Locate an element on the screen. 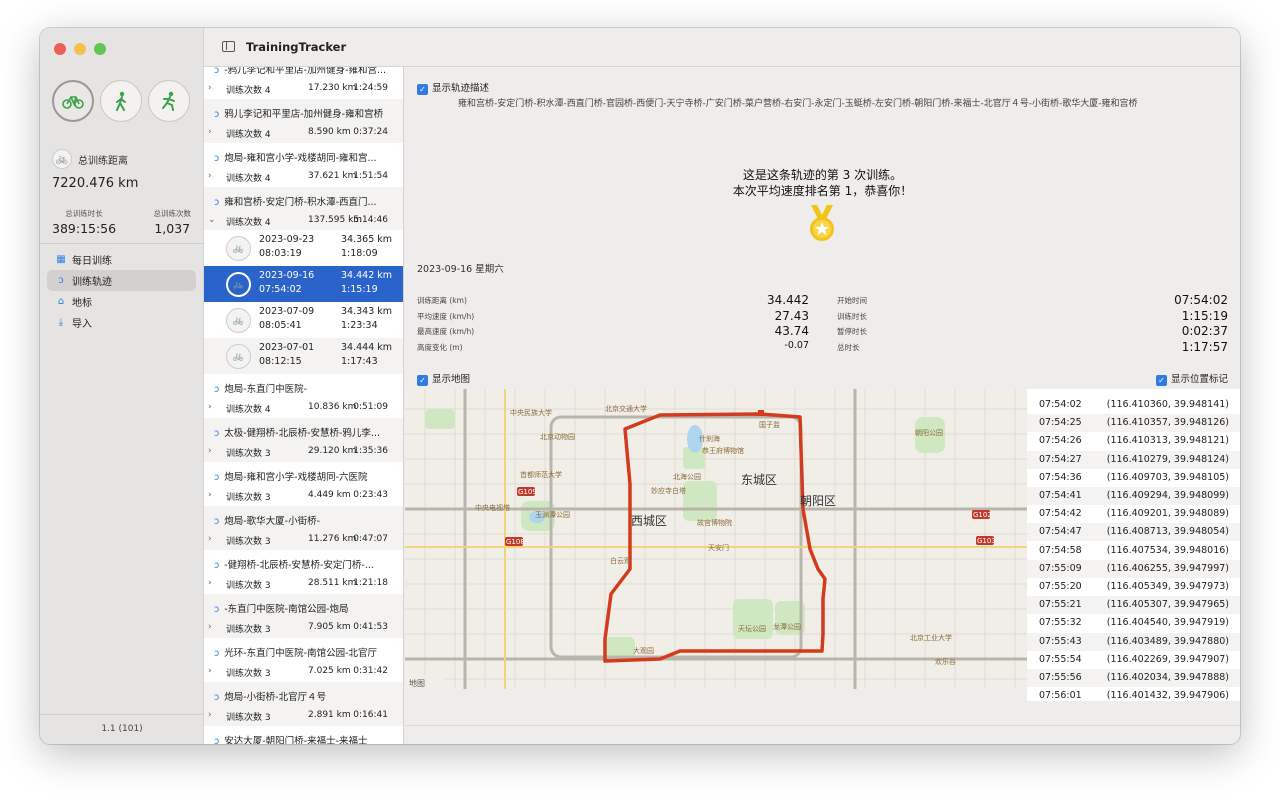 This screenshot has width=1280, height=800. position-time: 07:54:41 is located at coordinates (1060, 495).